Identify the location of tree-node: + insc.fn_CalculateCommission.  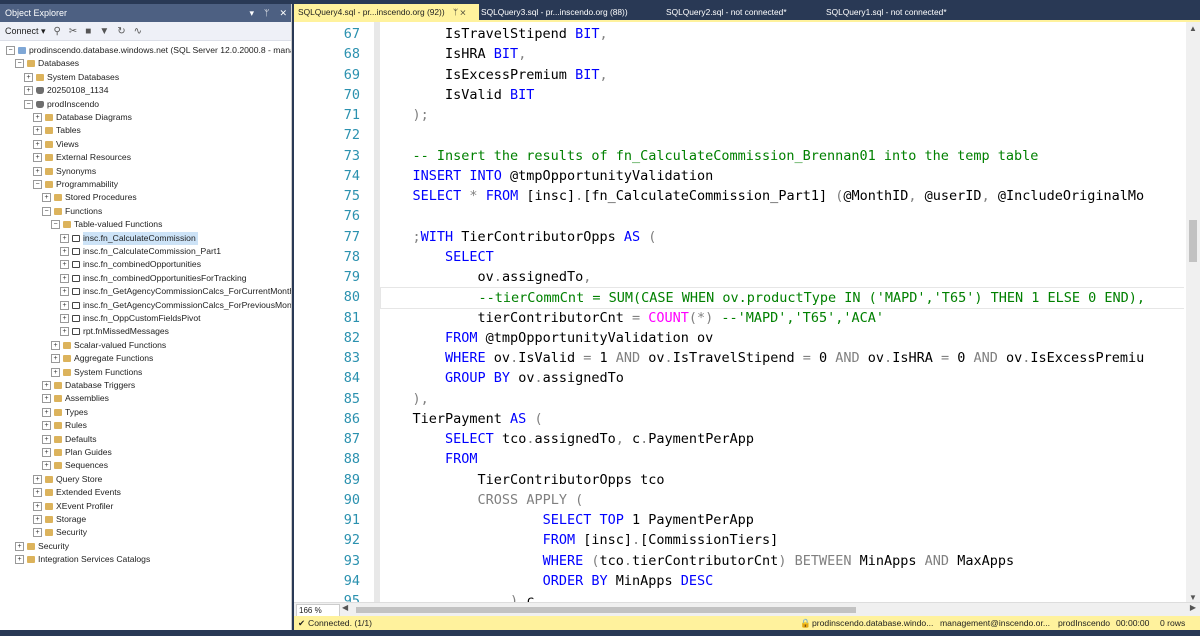
(129, 238).